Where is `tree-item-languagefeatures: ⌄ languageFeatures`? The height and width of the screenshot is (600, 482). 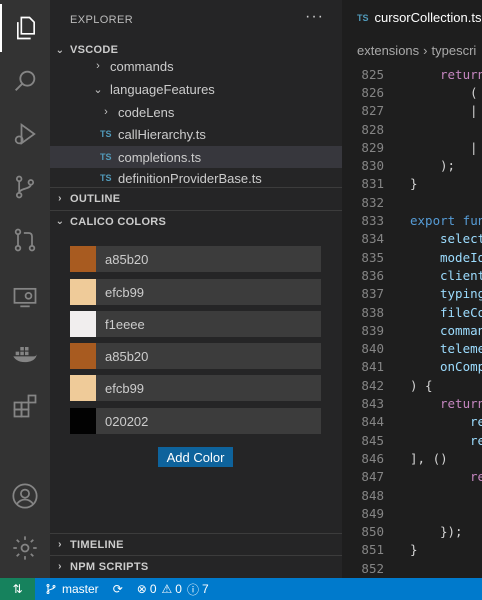 tree-item-languagefeatures: ⌄ languageFeatures is located at coordinates (196, 89).